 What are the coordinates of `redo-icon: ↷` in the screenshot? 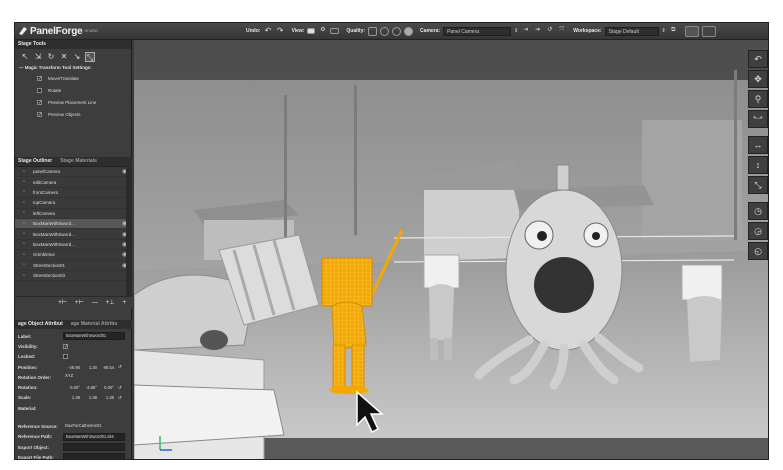 It's located at (279, 31).